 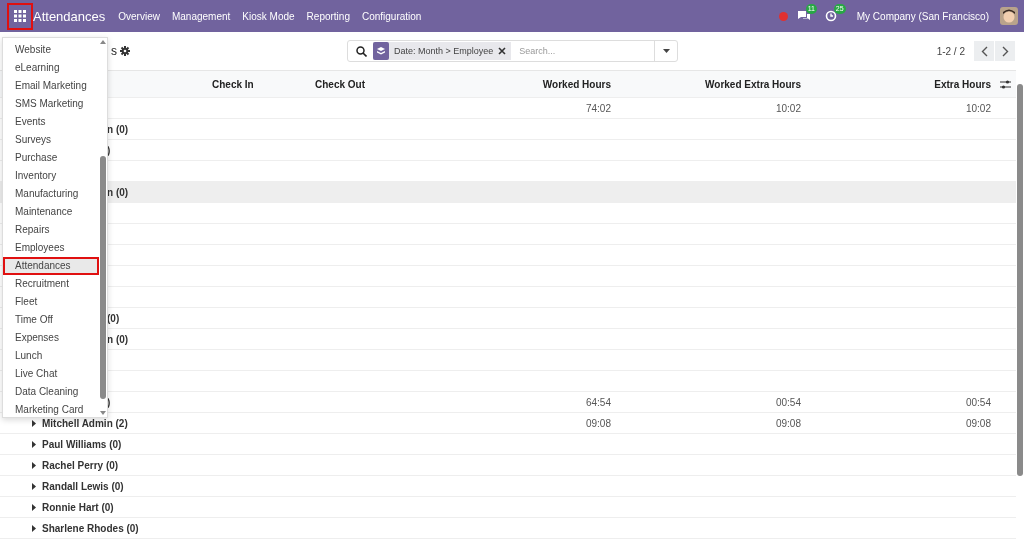 I want to click on column-header: Worked Hours, so click(x=576, y=84).